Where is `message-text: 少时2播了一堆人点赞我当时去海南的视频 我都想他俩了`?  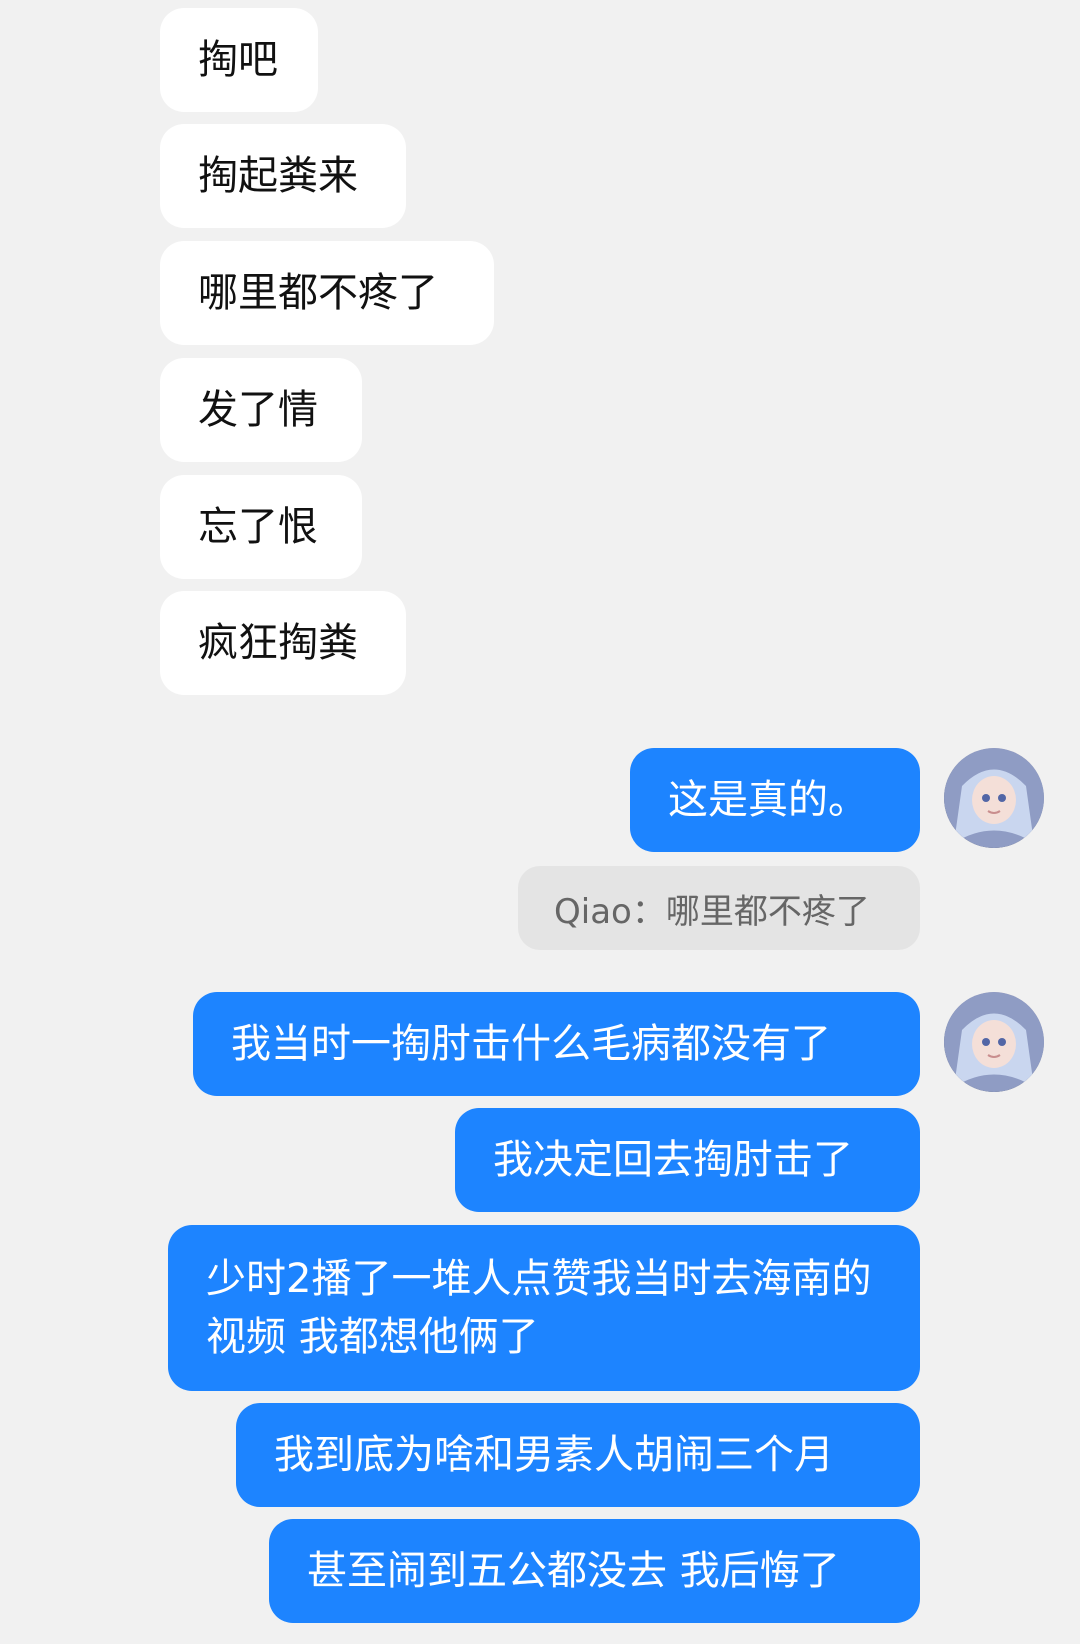
message-text: 少时2播了一堆人点赞我当时去海南的视频 我都想他俩了 is located at coordinates (539, 1308).